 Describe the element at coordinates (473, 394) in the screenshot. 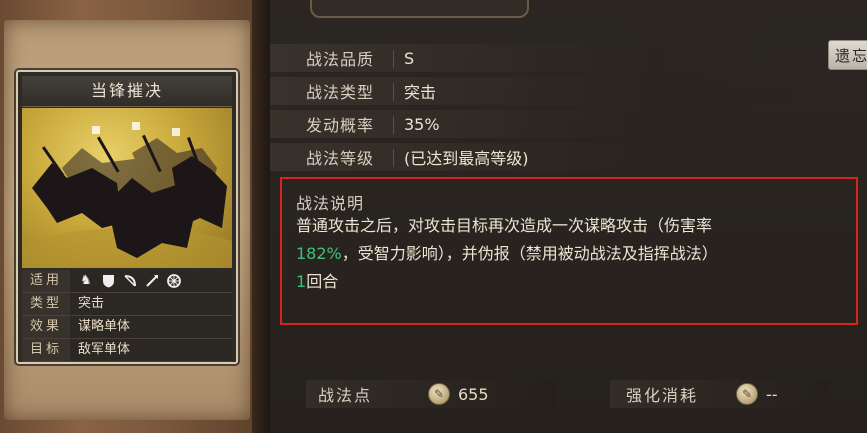

I see `skill-points-value: 655` at that location.